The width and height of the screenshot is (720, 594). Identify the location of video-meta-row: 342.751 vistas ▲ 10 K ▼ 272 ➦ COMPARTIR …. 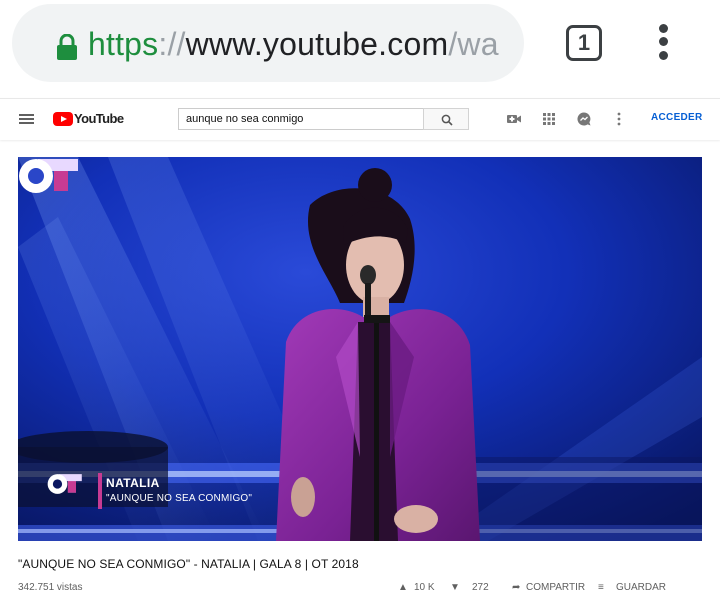
(368, 588).